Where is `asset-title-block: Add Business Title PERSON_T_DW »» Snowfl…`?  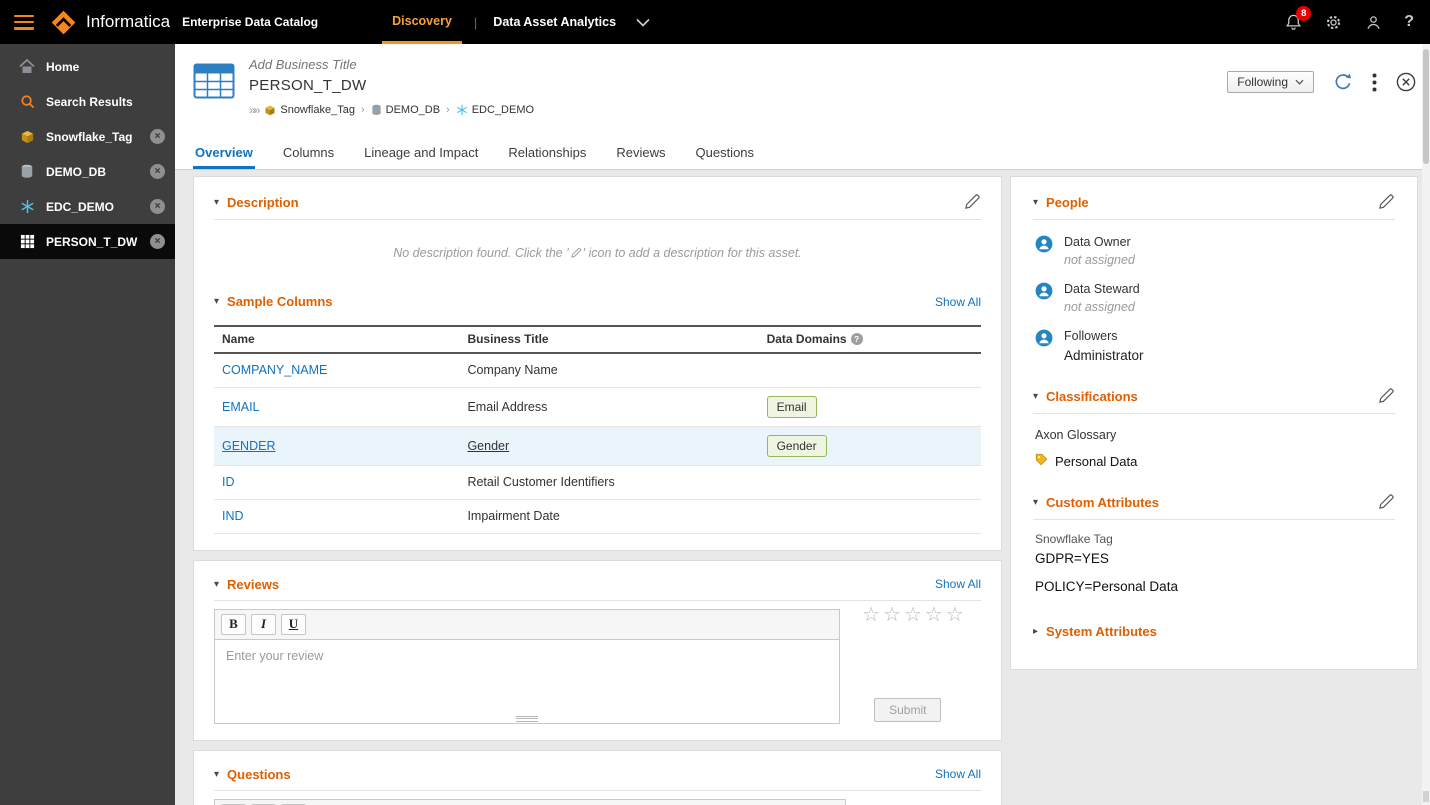
asset-title-block: Add Business Title PERSON_T_DW »» Snowfl… is located at coordinates (391, 98).